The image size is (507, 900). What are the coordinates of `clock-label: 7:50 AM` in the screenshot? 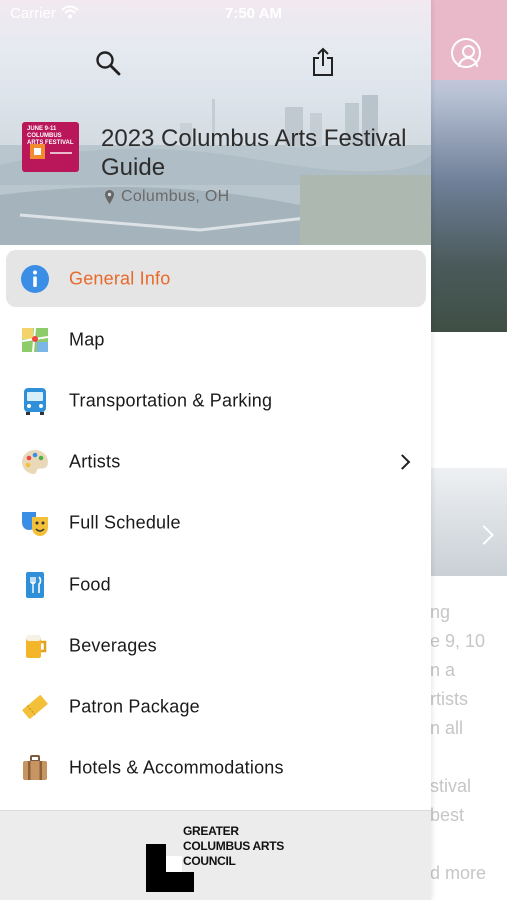 It's located at (253, 13).